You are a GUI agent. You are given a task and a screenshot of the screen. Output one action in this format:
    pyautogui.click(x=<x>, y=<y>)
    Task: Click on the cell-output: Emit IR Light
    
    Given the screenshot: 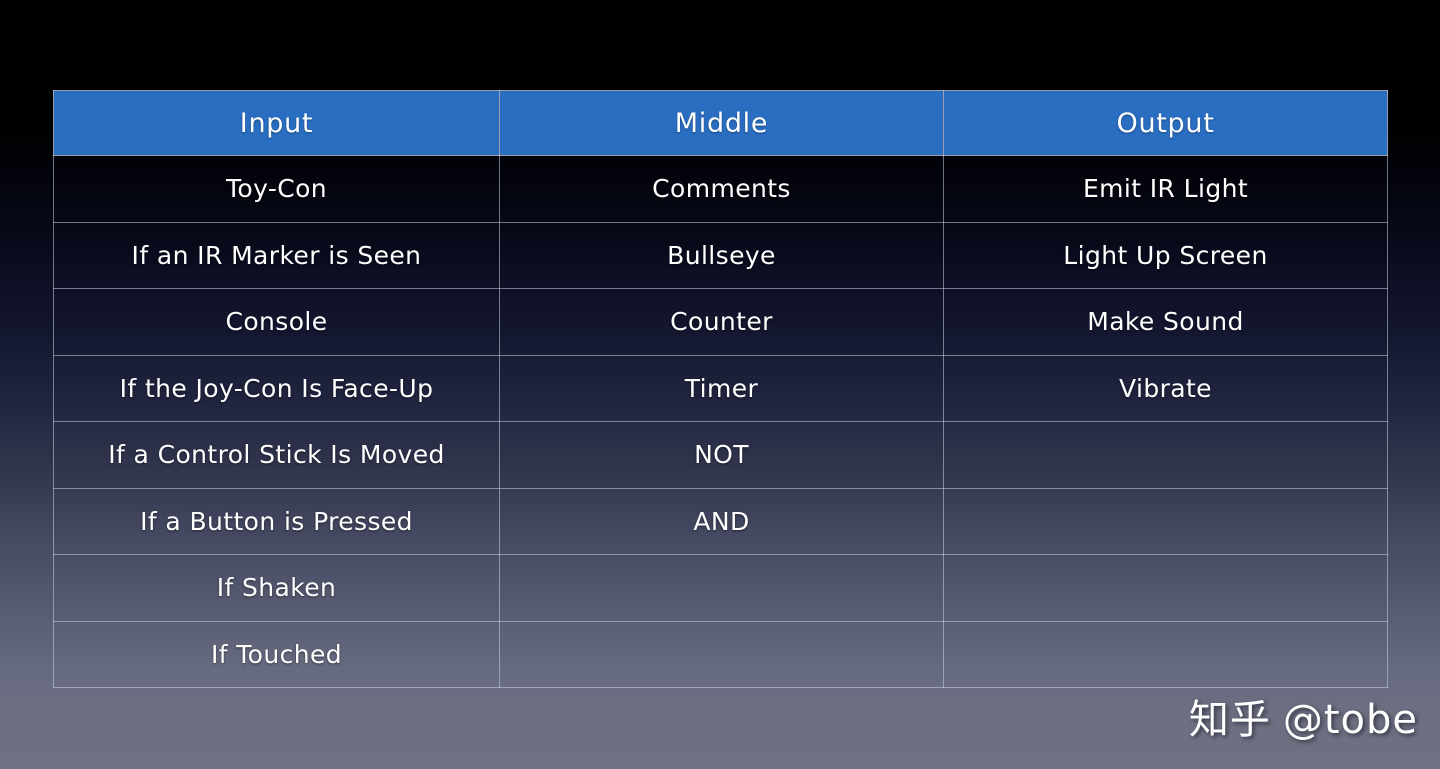 What is the action you would take?
    pyautogui.click(x=1165, y=189)
    